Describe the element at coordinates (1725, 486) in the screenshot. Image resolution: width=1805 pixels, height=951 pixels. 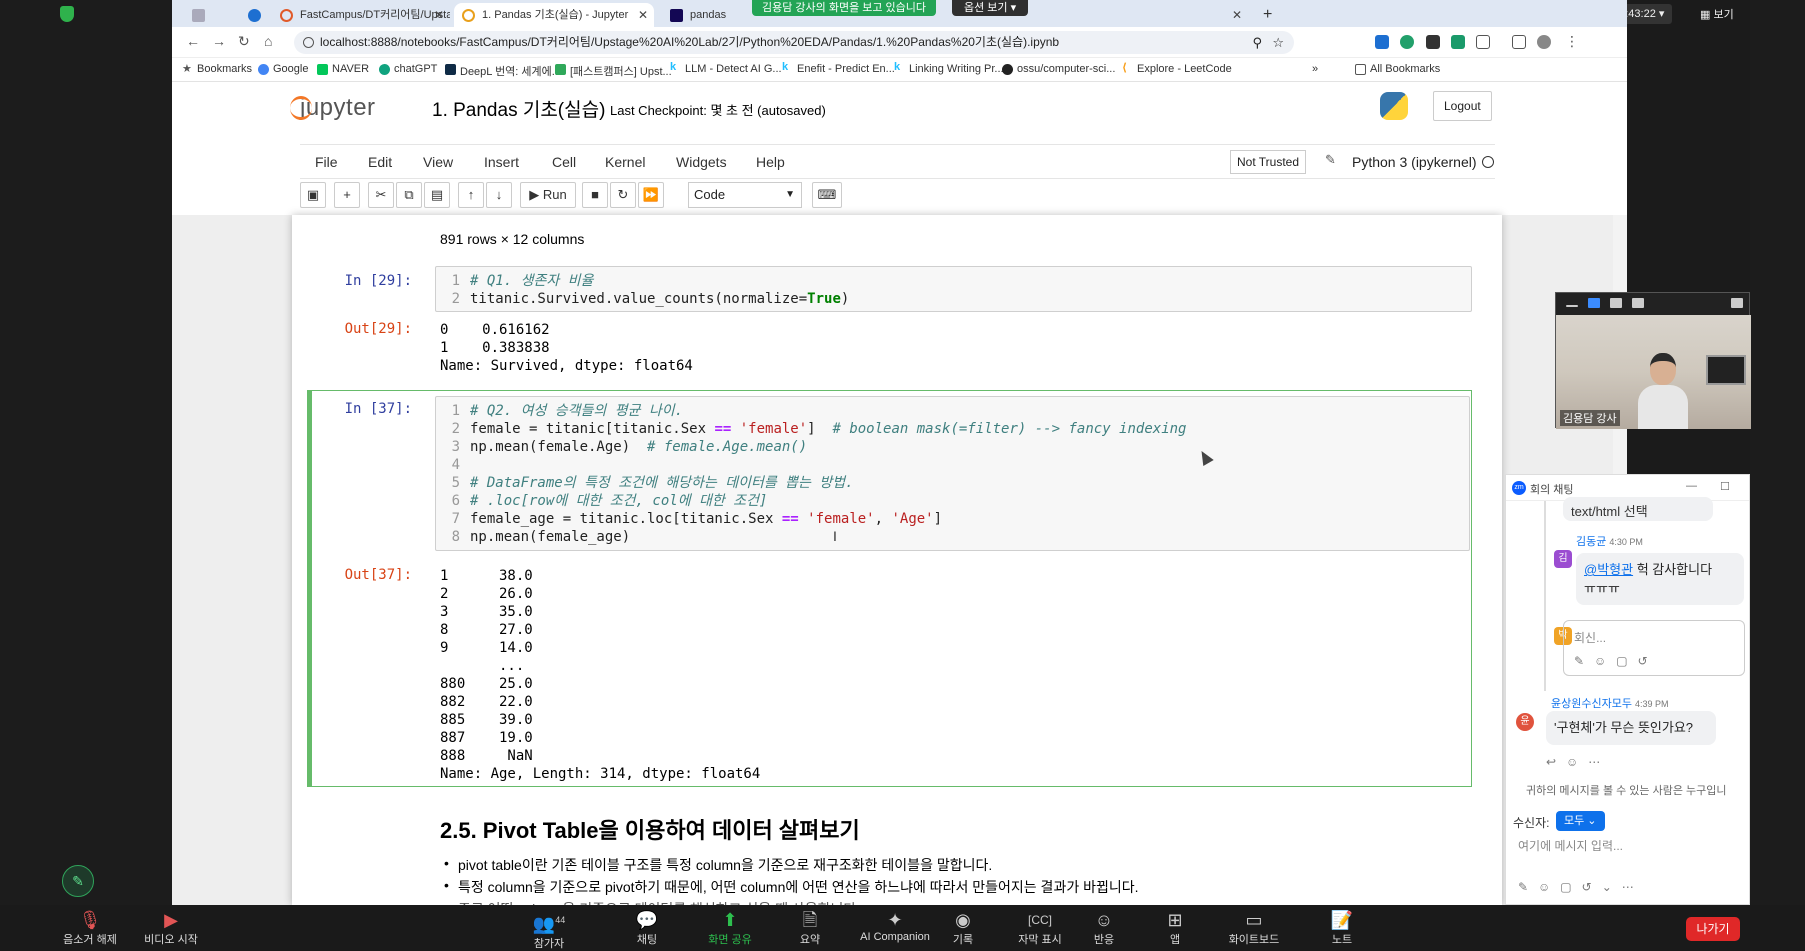
I see `maximize-icon: ☐` at that location.